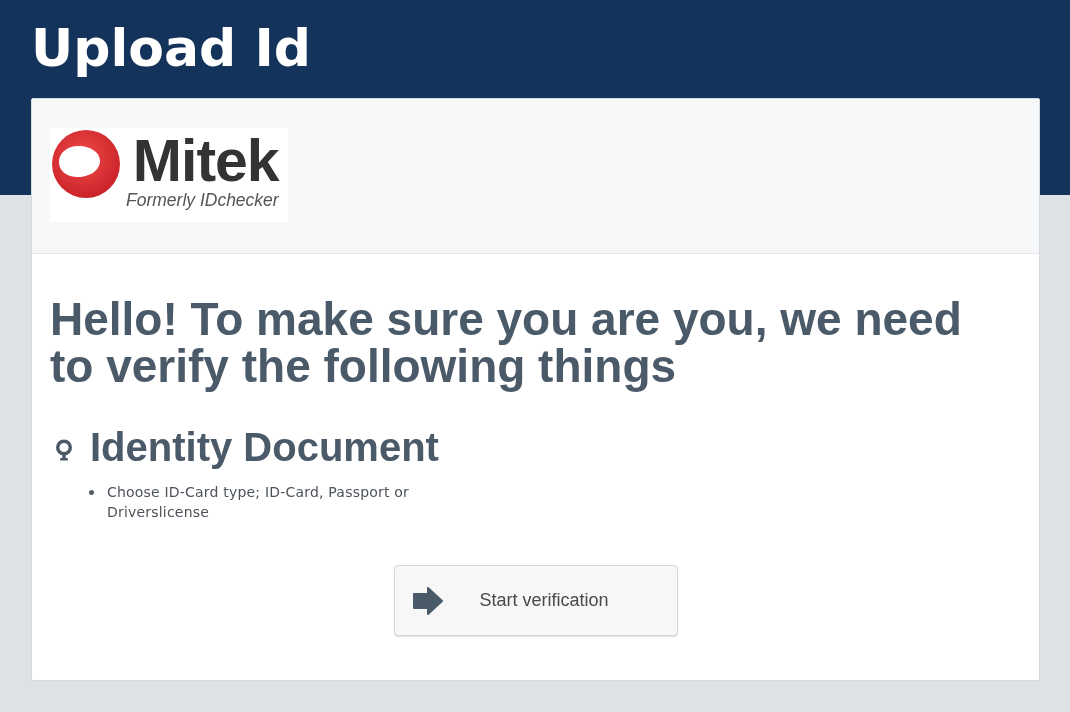  I want to click on page-title: Upload Id, so click(171, 48).